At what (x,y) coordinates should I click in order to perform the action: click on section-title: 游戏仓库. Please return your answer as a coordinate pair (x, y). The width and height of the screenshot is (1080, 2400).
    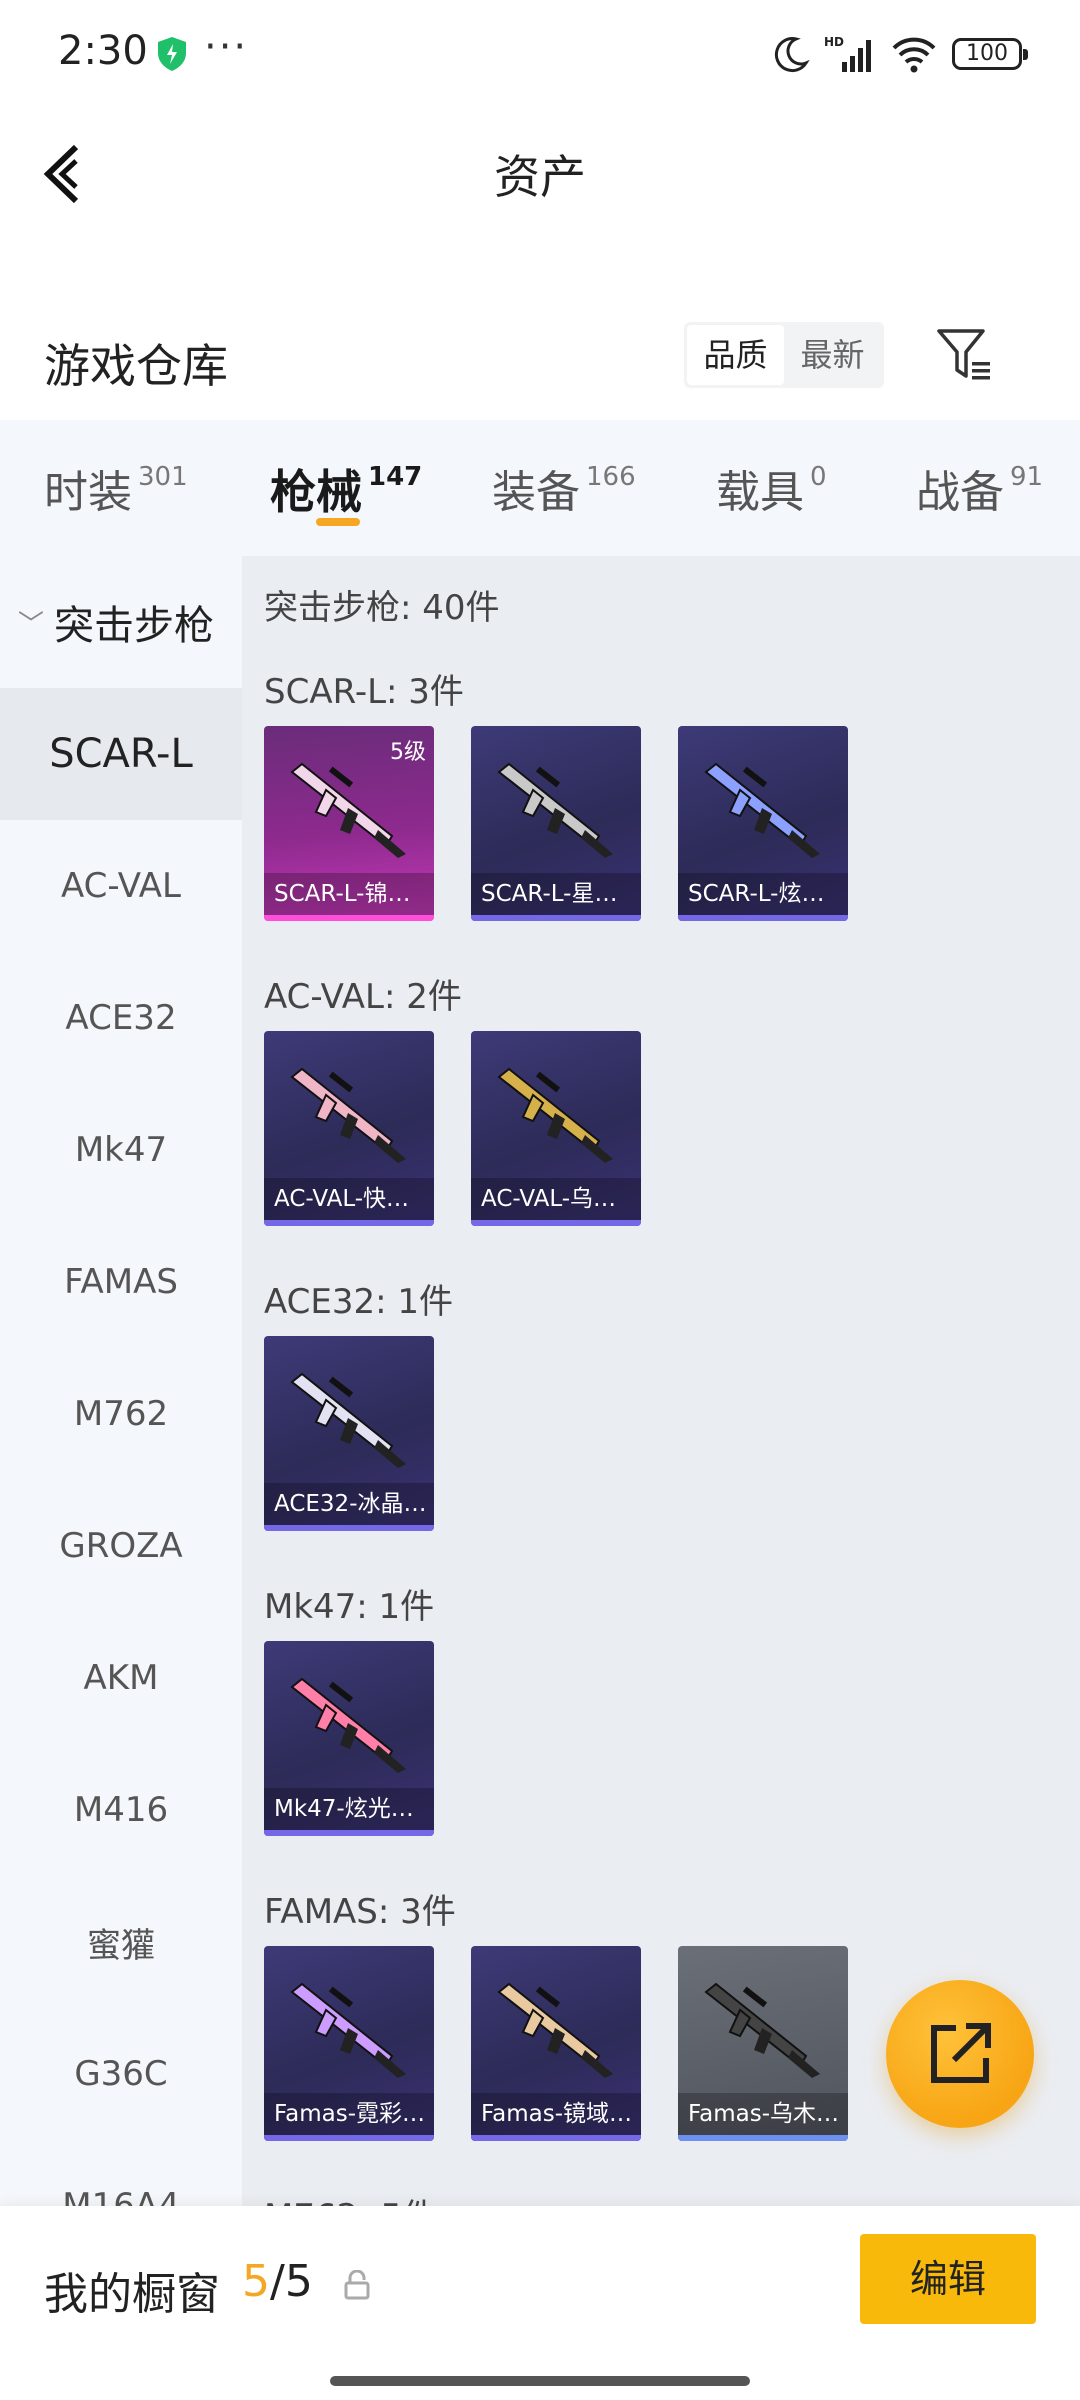
    Looking at the image, I should click on (136, 366).